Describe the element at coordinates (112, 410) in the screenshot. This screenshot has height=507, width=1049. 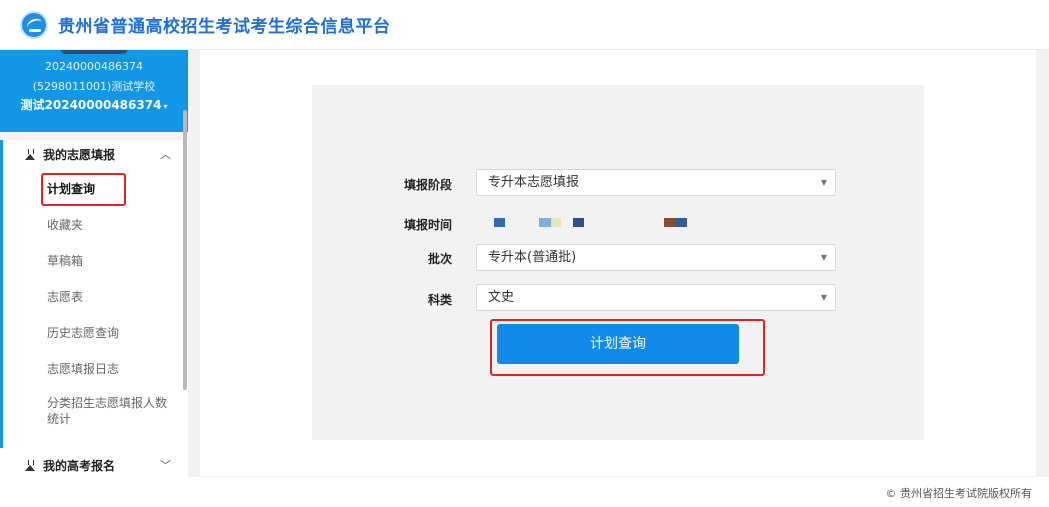
I see `sidebar-item-category-stats: 分类招生志愿填报人数统计` at that location.